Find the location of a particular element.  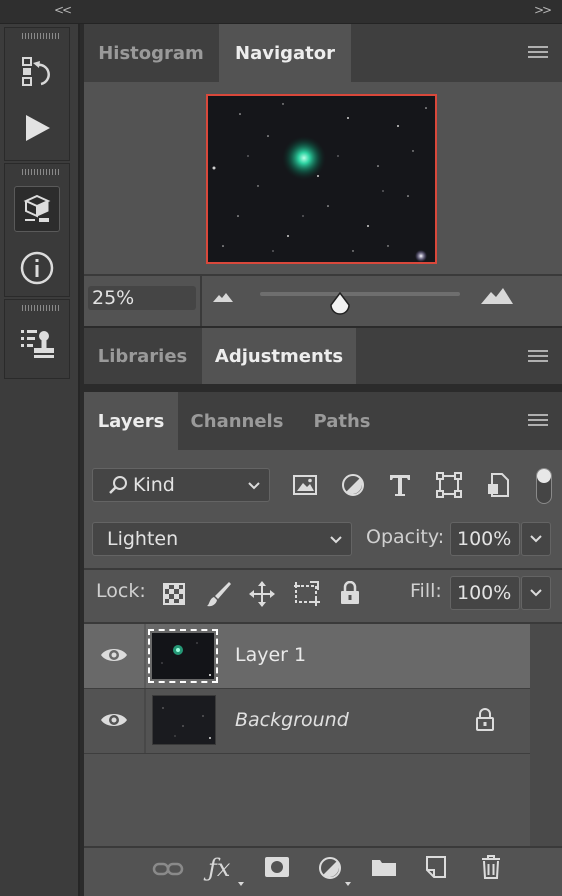

opacity-label: Opacity: is located at coordinates (405, 537).